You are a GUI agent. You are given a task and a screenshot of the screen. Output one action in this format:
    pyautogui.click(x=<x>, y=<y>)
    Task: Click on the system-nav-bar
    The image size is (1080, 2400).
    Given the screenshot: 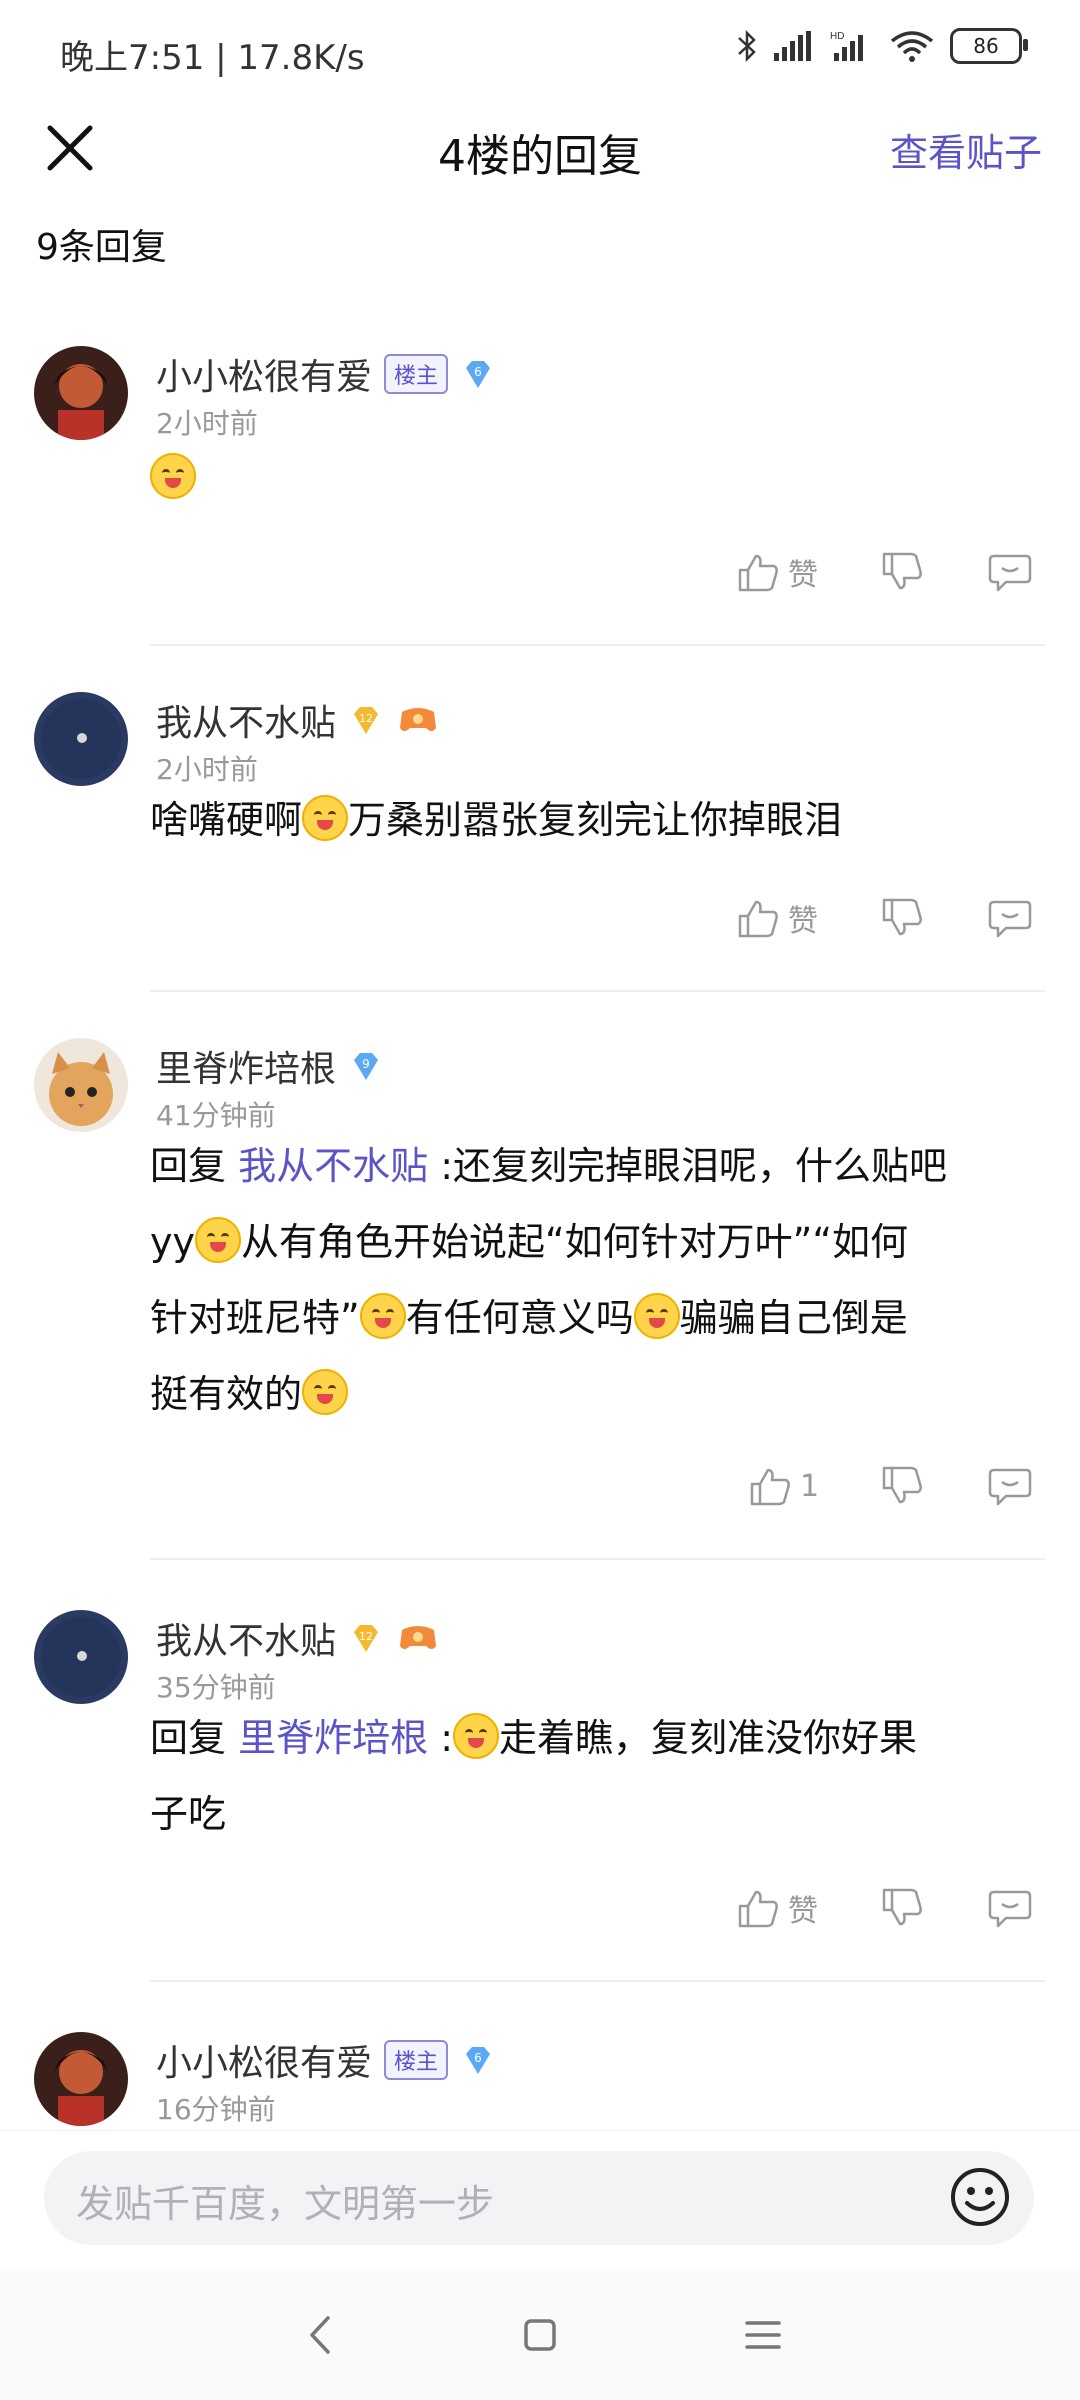 What is the action you would take?
    pyautogui.click(x=540, y=2335)
    